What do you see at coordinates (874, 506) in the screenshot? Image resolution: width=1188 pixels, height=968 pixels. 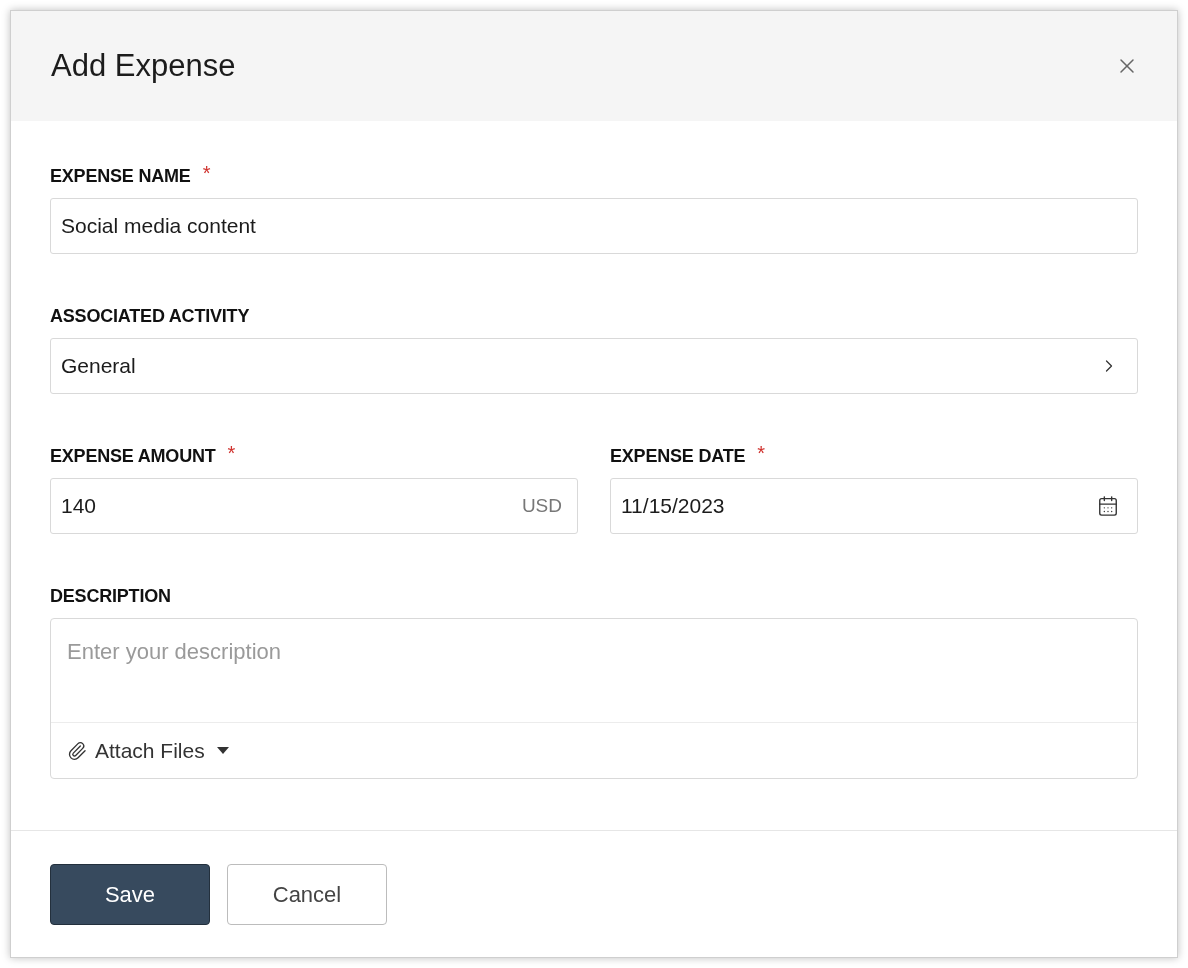 I see `date-field: 11/15/2023` at bounding box center [874, 506].